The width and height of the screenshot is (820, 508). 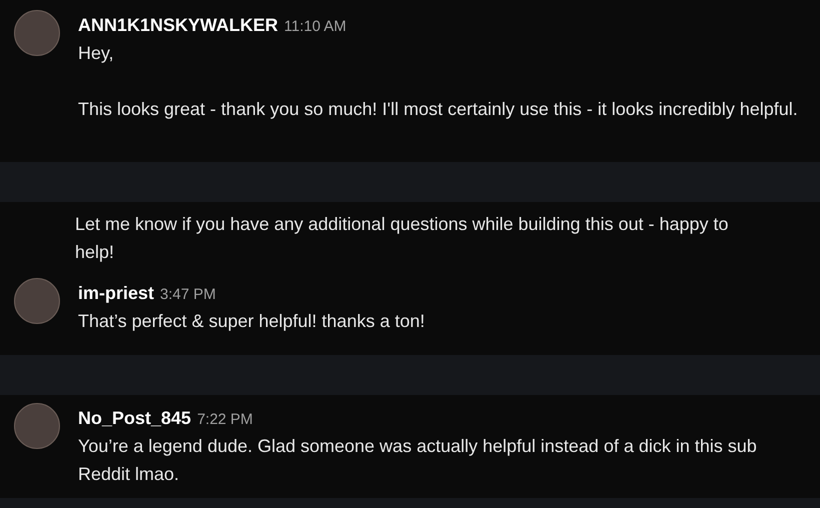 I want to click on message-text: That’s perfect & super helpful! thanks a ton!, so click(x=251, y=321).